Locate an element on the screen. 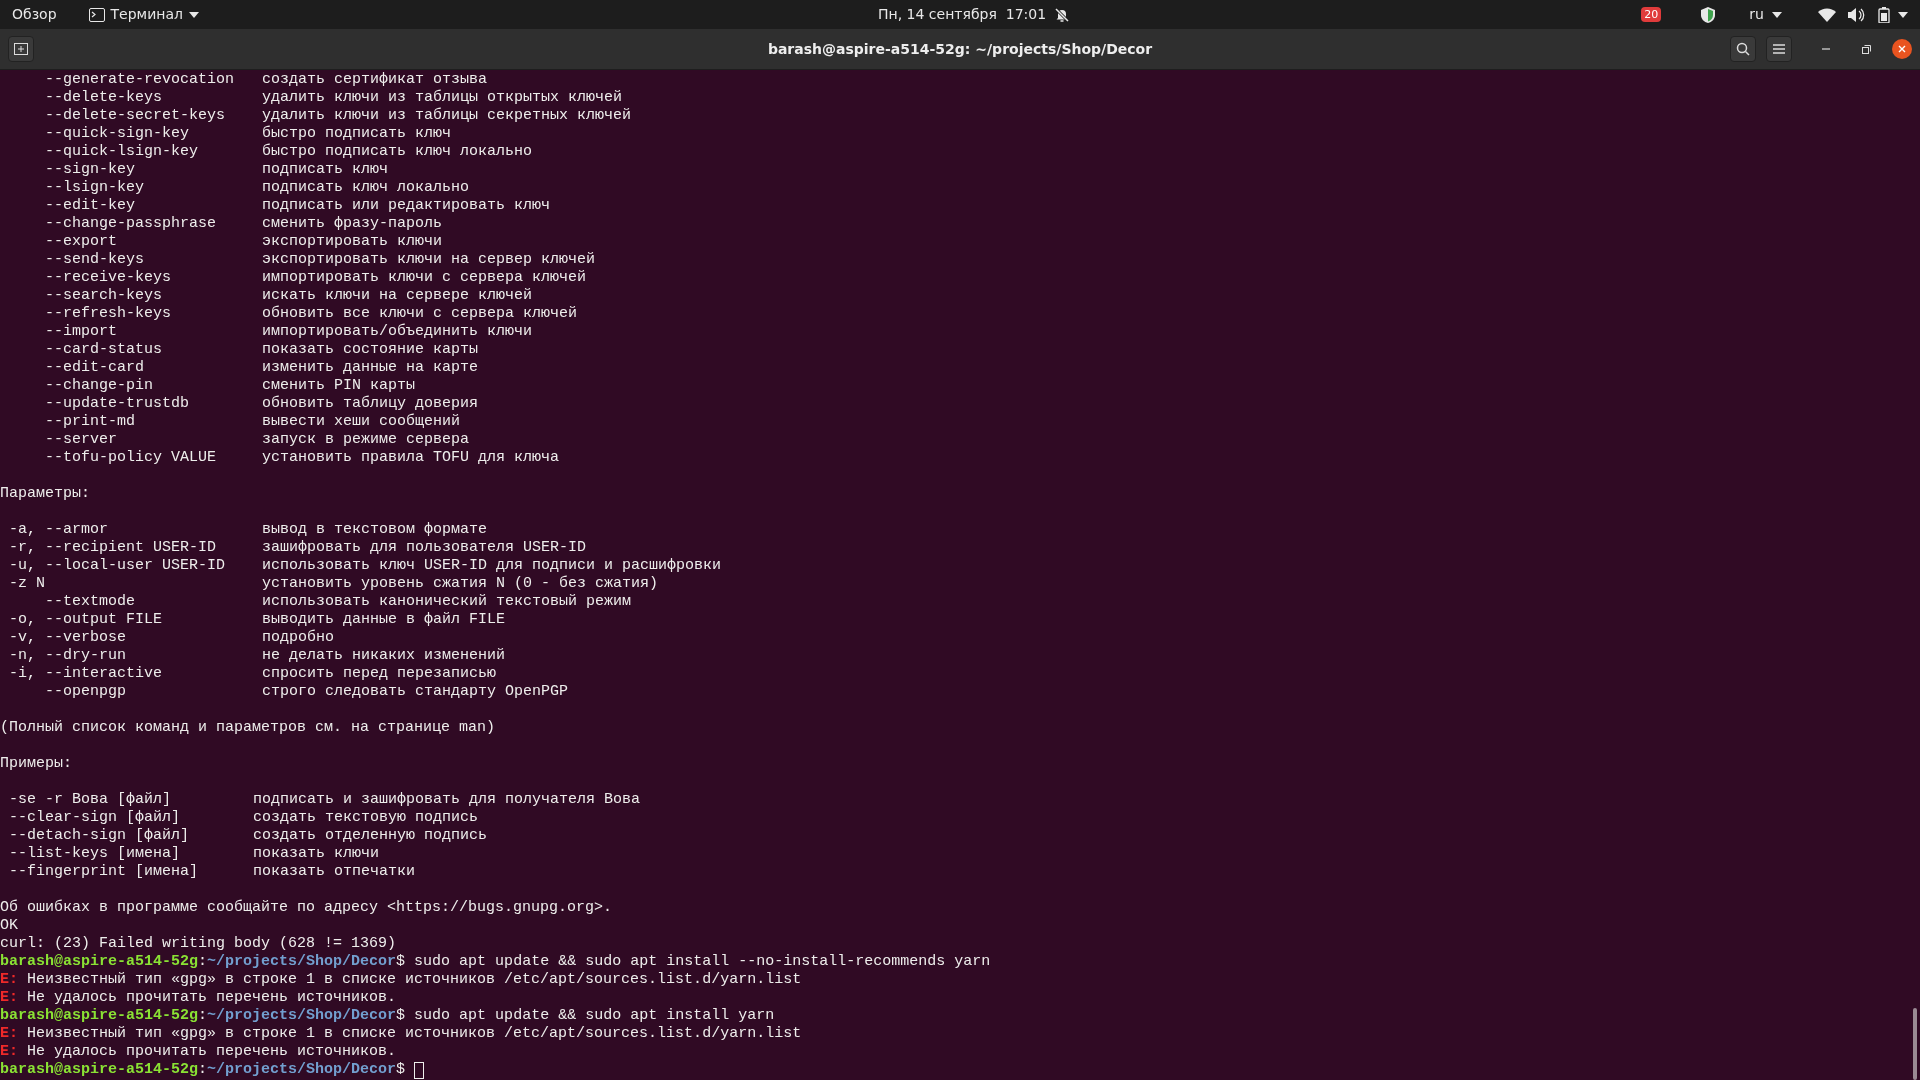 Image resolution: width=1920 pixels, height=1080 pixels. option-name: --send-keys is located at coordinates (95, 259).